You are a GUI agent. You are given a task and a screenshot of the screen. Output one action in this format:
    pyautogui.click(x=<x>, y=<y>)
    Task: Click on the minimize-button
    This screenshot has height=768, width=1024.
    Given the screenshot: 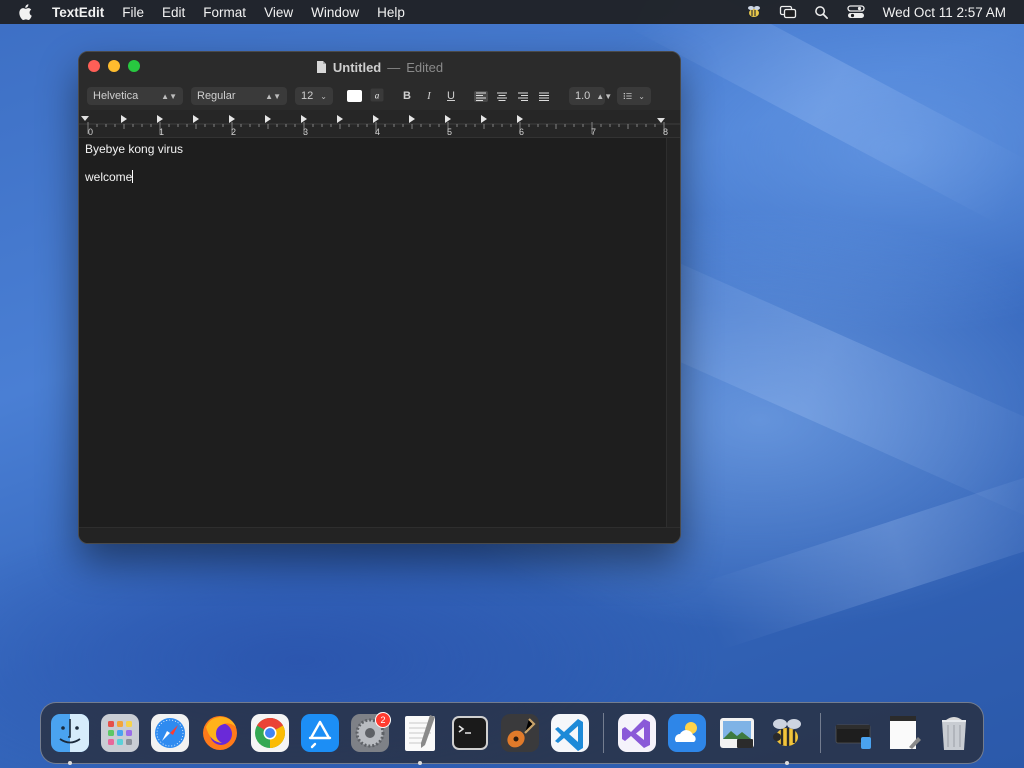 What is the action you would take?
    pyautogui.click(x=114, y=66)
    